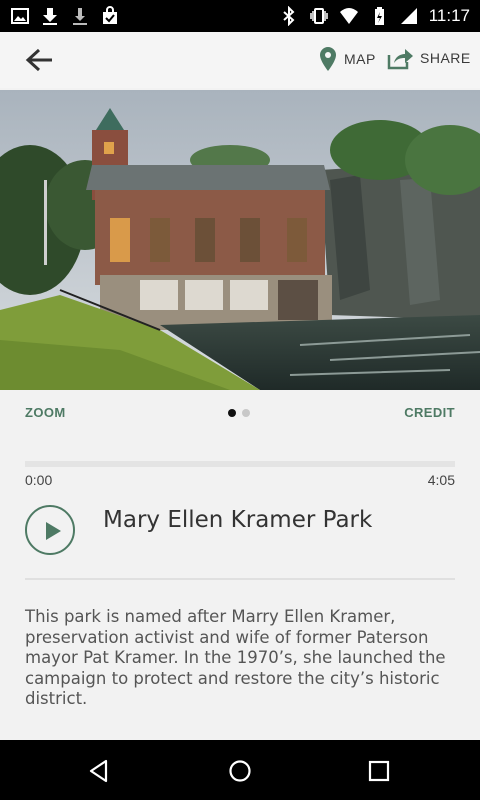 This screenshot has width=480, height=800. I want to click on map-pin-icon, so click(328, 59).